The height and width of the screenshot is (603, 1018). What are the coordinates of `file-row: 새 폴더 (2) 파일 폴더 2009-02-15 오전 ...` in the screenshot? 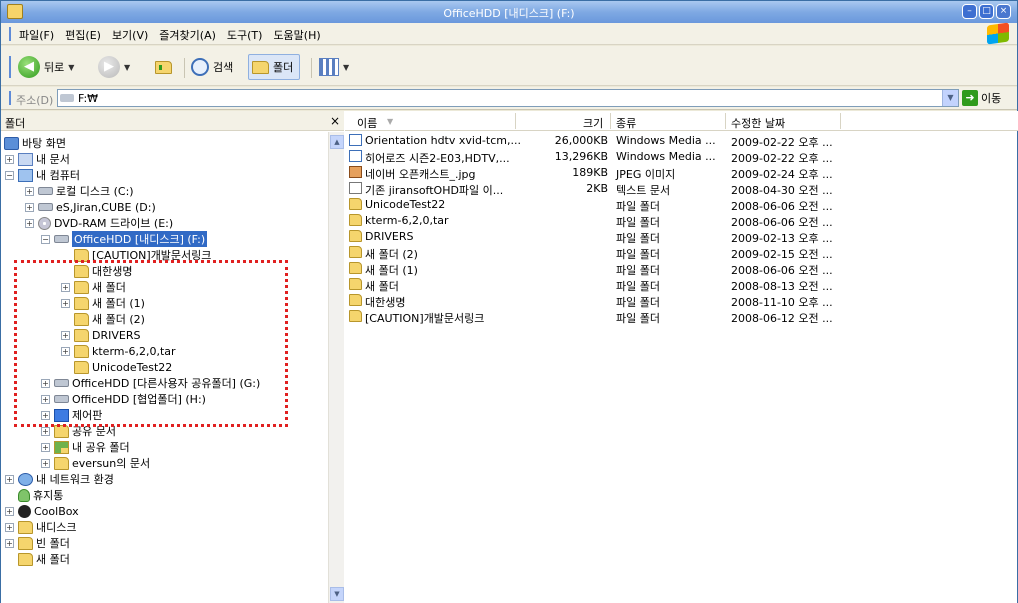 It's located at (681, 253).